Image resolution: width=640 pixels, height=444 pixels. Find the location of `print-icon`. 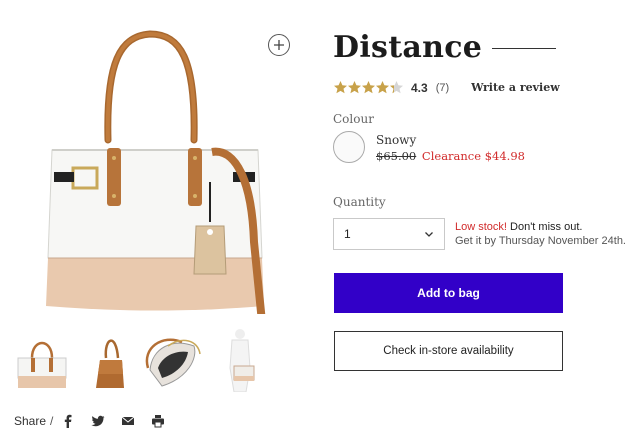

print-icon is located at coordinates (158, 421).